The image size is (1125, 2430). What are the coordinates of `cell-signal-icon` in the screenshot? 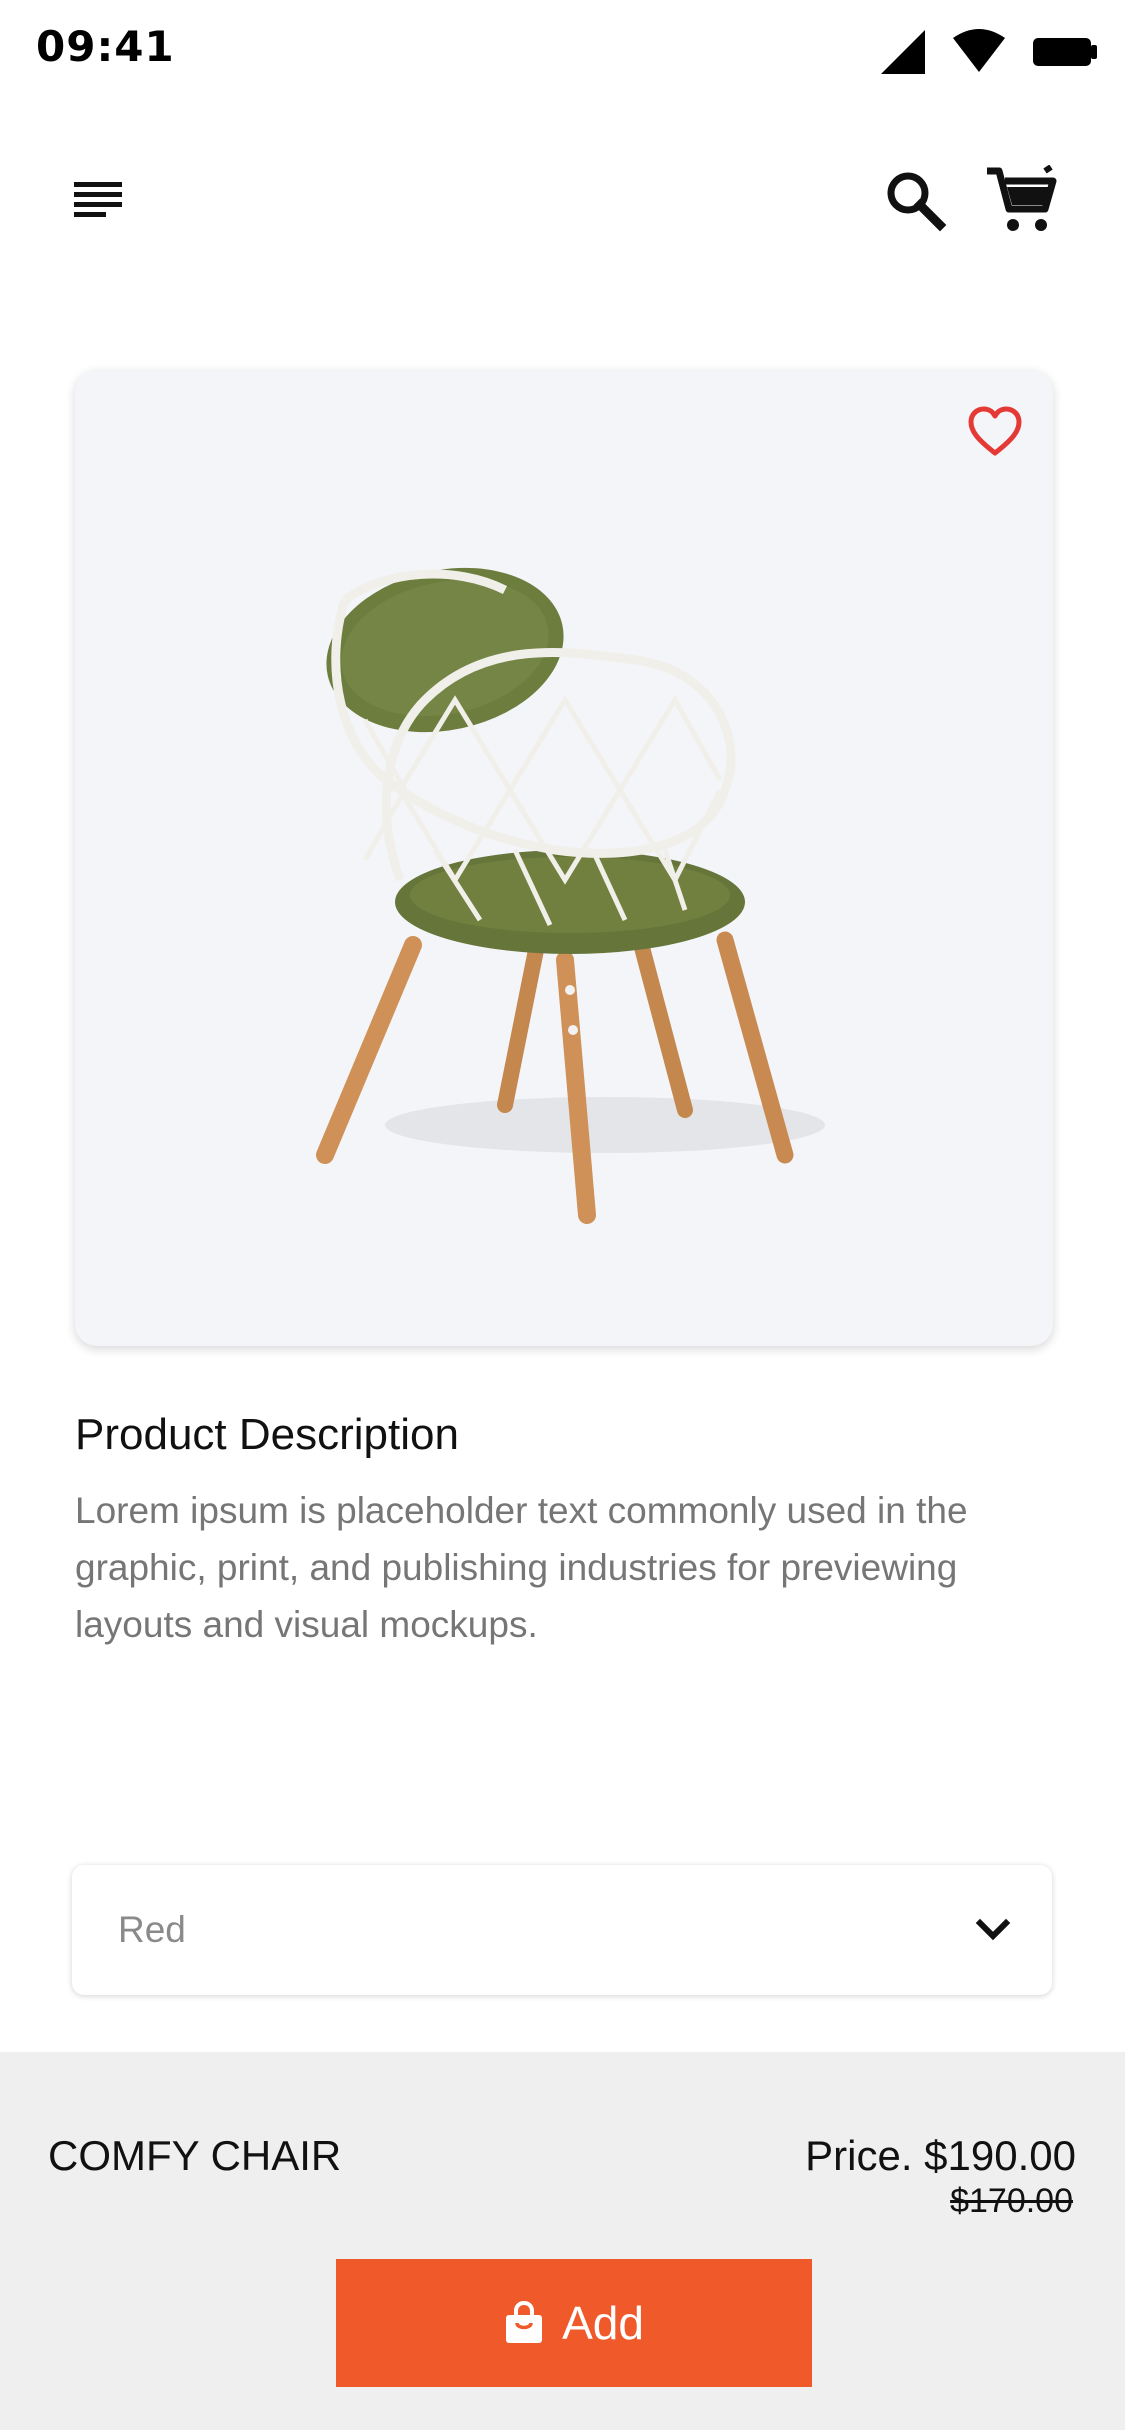 It's located at (903, 52).